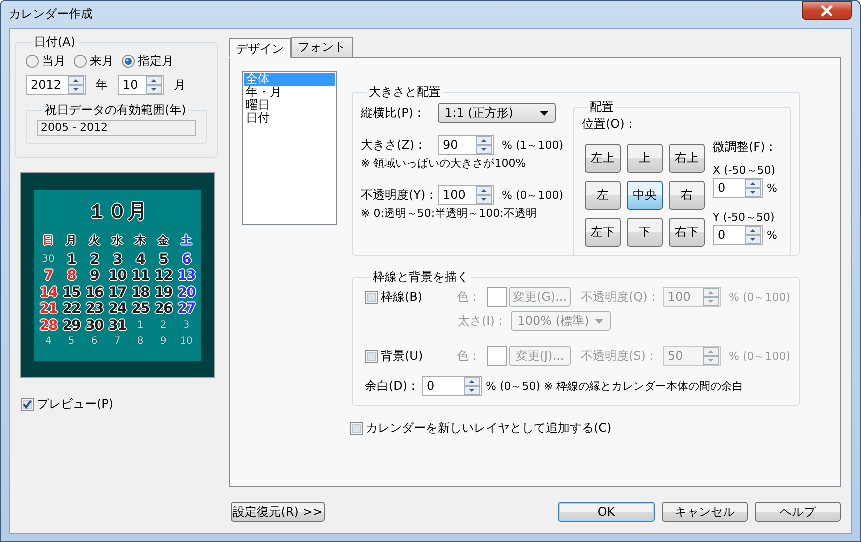 The width and height of the screenshot is (861, 542). Describe the element at coordinates (645, 232) in the screenshot. I see `position-button: 下` at that location.